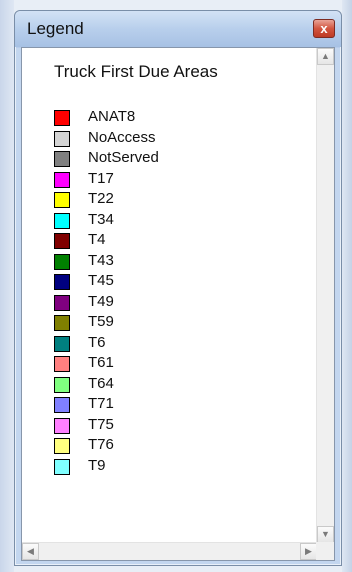  Describe the element at coordinates (101, 178) in the screenshot. I see `legend-item-label: T17` at that location.